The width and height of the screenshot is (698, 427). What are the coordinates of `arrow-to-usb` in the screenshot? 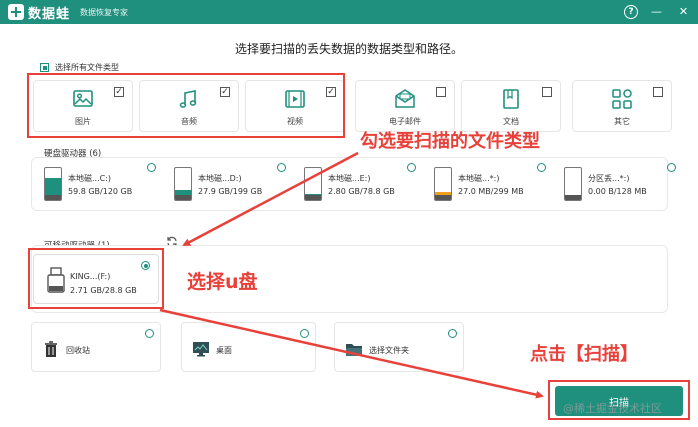 It's located at (270, 199).